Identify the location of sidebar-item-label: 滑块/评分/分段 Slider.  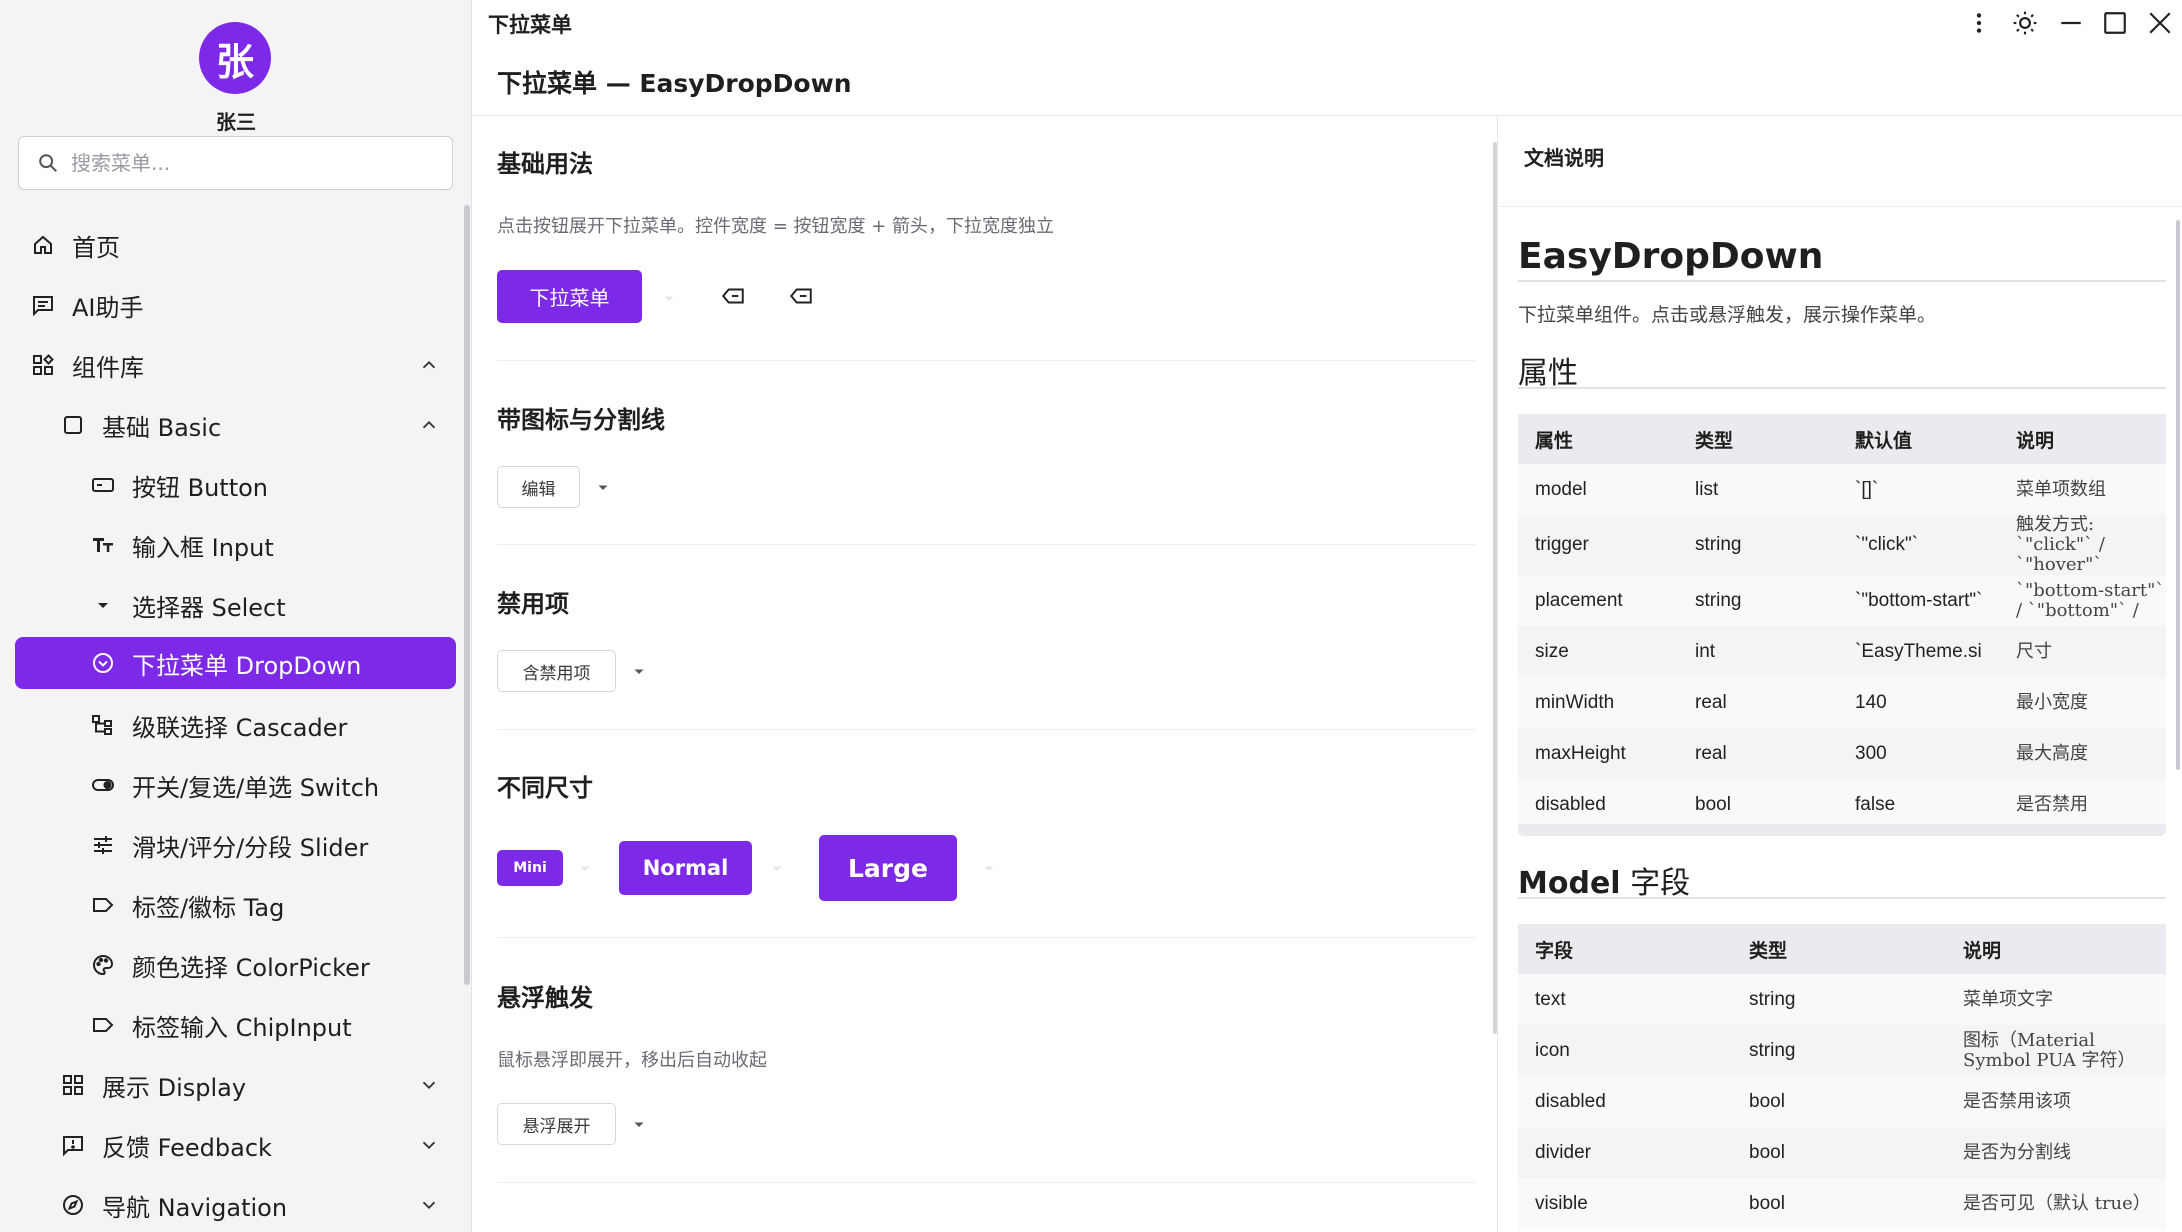
(250, 847).